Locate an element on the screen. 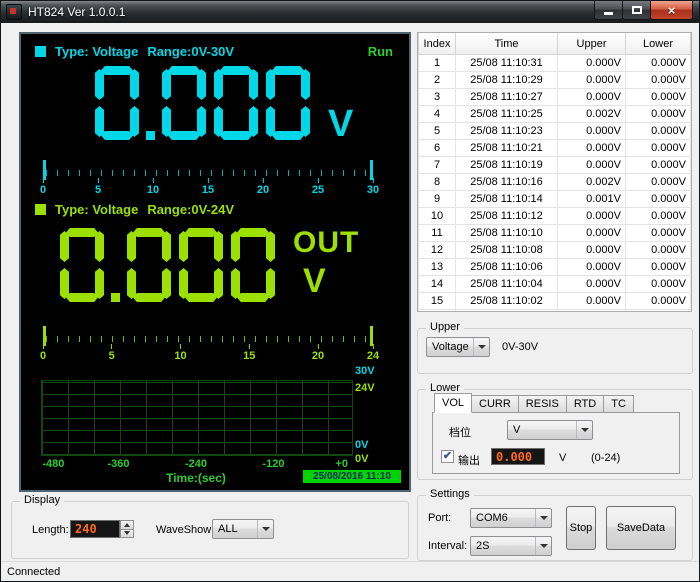 This screenshot has width=700, height=582. tab-vol: VOL is located at coordinates (453, 403).